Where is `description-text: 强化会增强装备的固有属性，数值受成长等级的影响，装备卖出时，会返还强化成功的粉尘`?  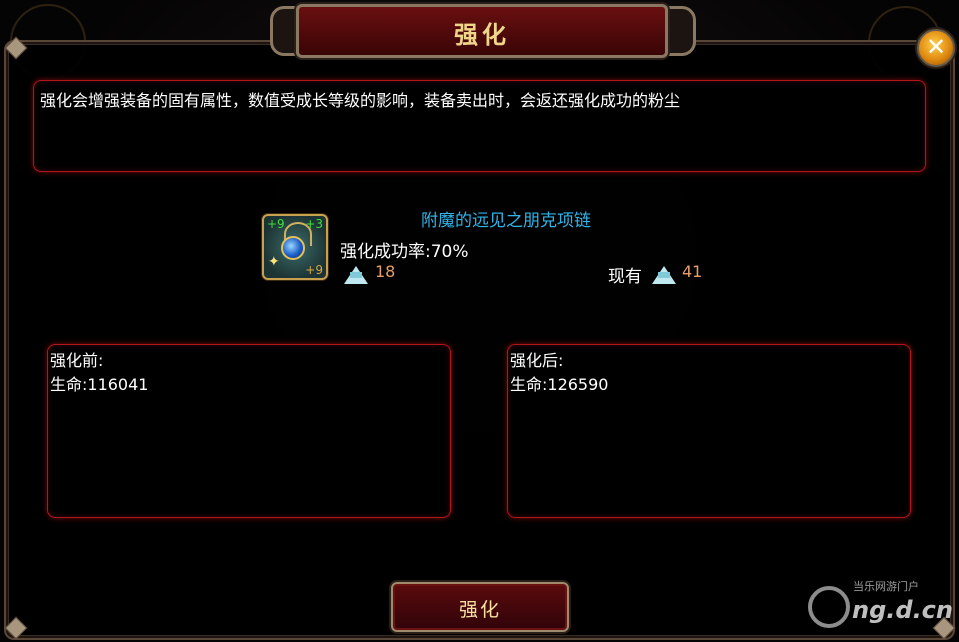
description-text: 强化会增强装备的固有属性，数值受成长等级的影响，装备卖出时，会返还强化成功的粉尘 is located at coordinates (360, 100).